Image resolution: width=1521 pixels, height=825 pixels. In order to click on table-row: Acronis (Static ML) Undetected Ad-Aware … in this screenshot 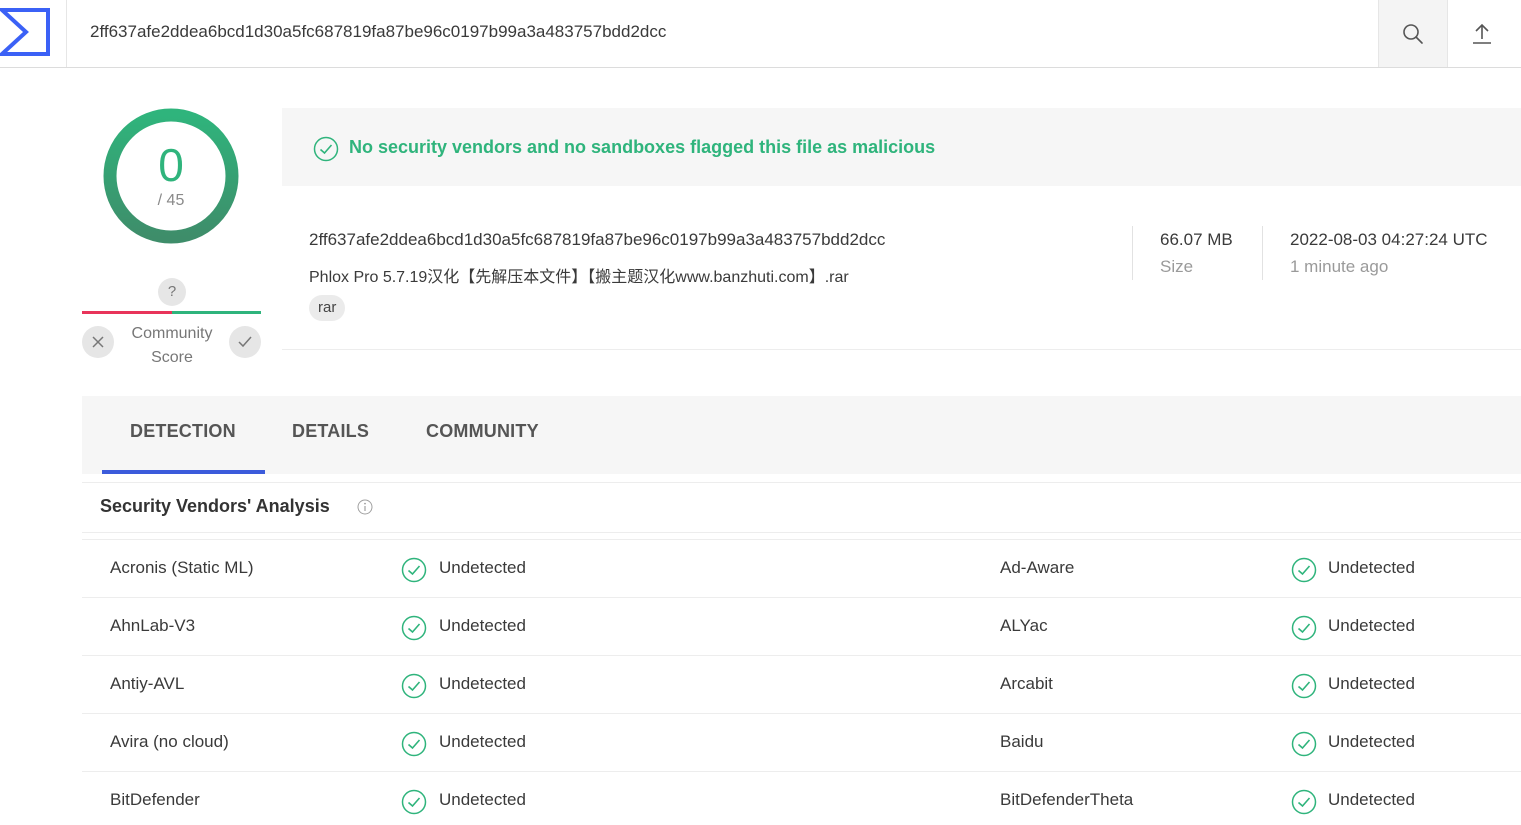, I will do `click(801, 568)`.